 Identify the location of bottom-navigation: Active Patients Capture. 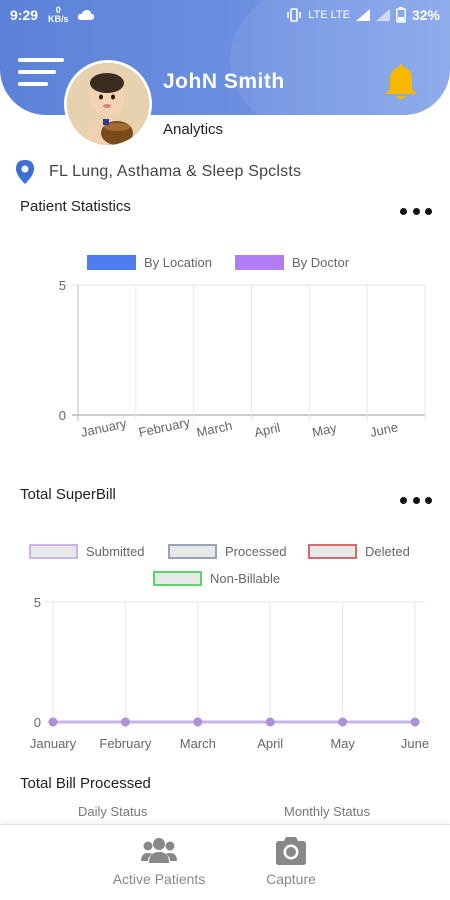
(225, 862).